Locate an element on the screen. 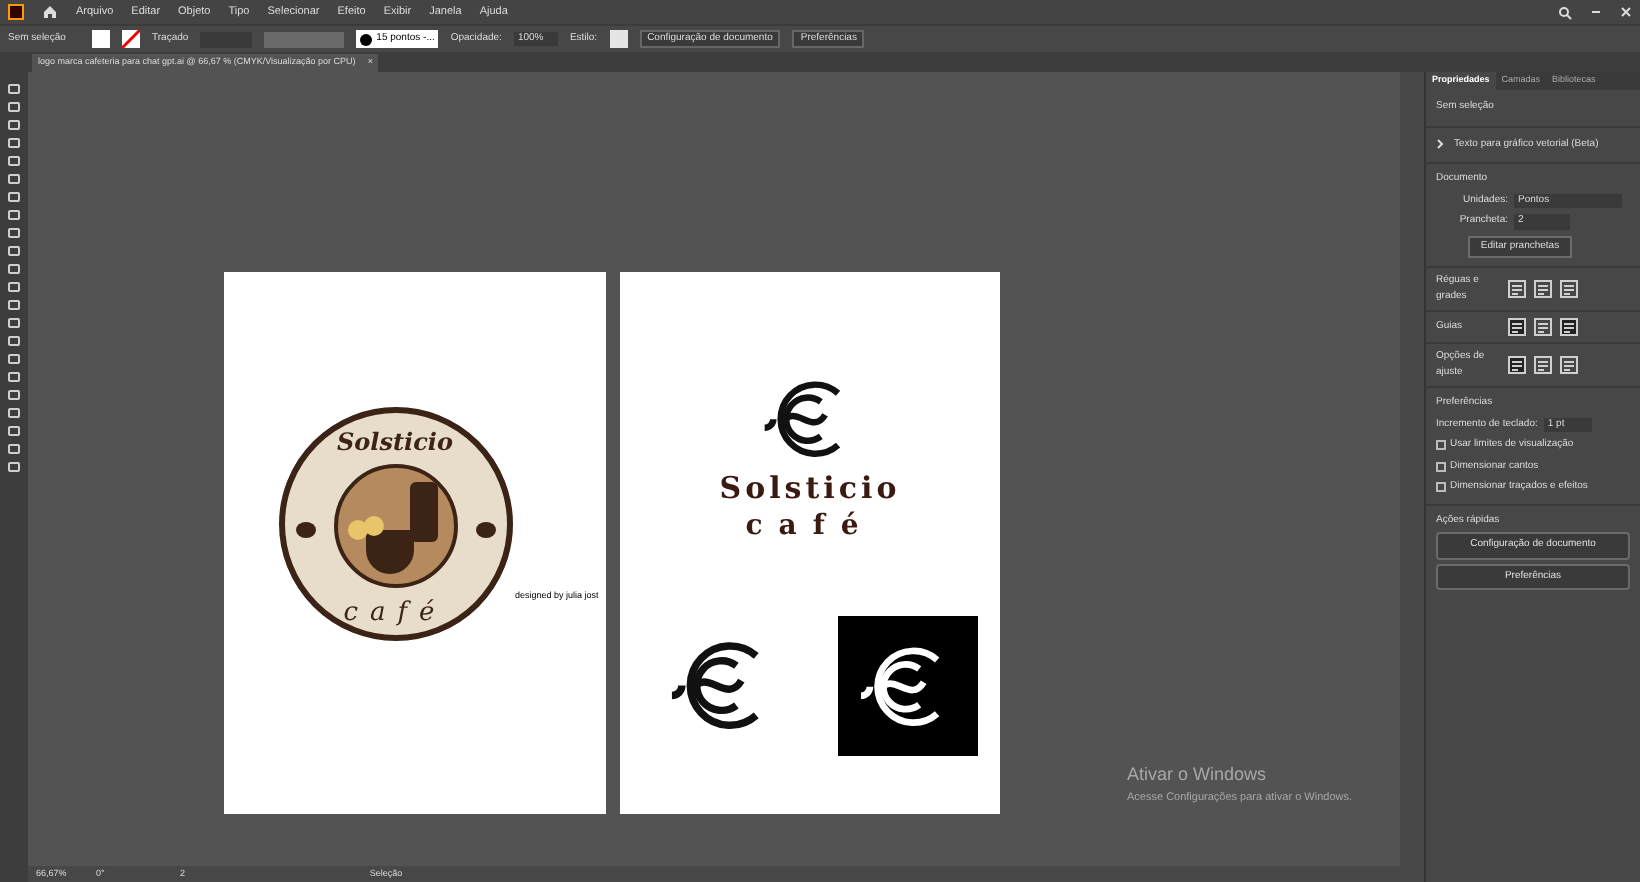  fill-swatch is located at coordinates (101, 39).